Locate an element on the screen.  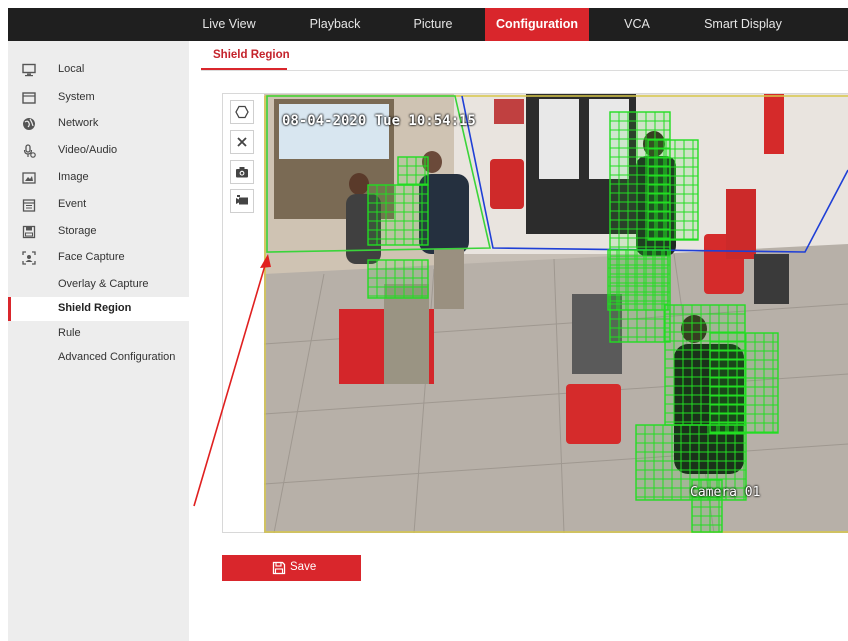
annotation-arrow is located at coordinates (230, 384).